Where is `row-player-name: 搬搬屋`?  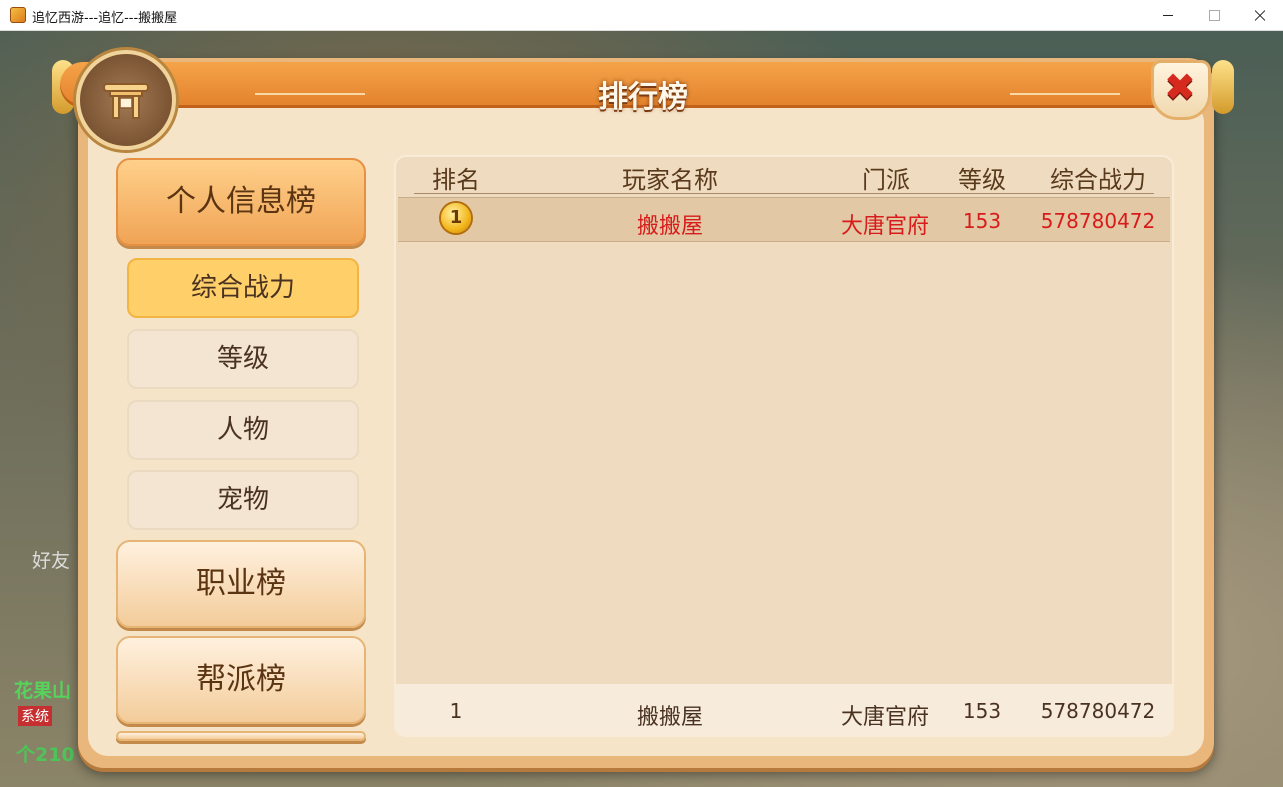
row-player-name: 搬搬屋 is located at coordinates (669, 226).